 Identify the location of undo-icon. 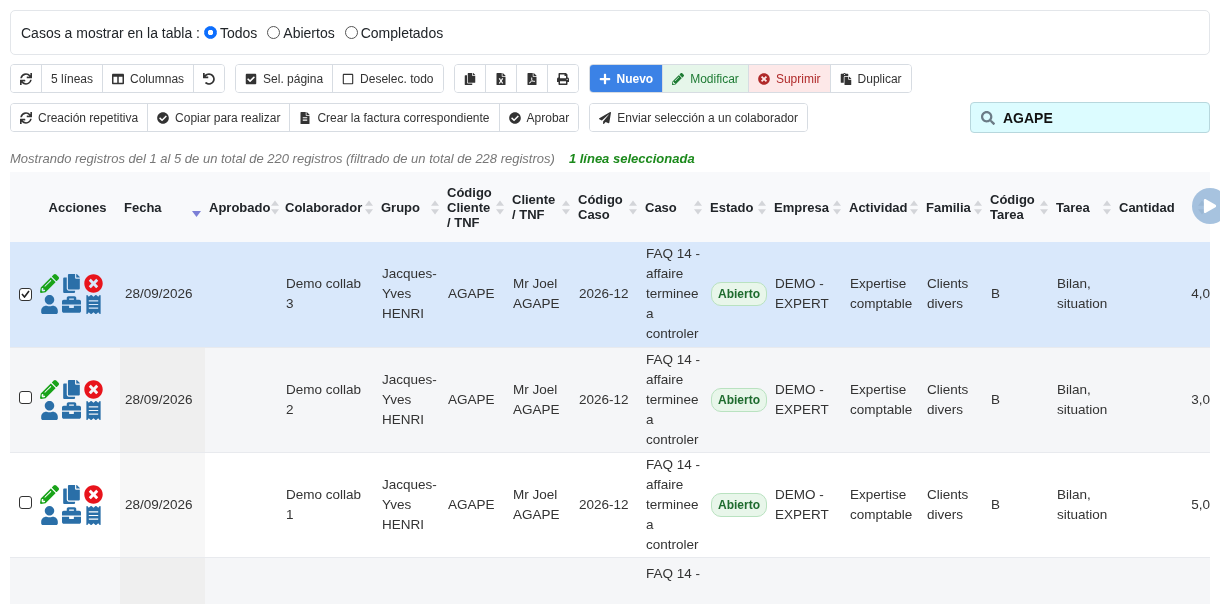
(209, 78).